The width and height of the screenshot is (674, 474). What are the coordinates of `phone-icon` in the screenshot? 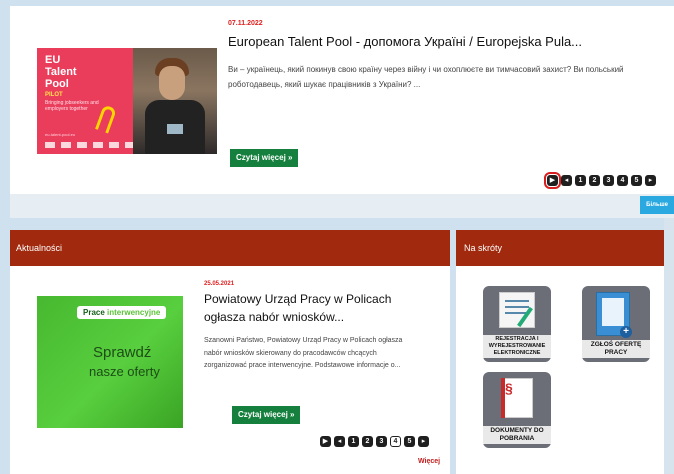 It's located at (175, 129).